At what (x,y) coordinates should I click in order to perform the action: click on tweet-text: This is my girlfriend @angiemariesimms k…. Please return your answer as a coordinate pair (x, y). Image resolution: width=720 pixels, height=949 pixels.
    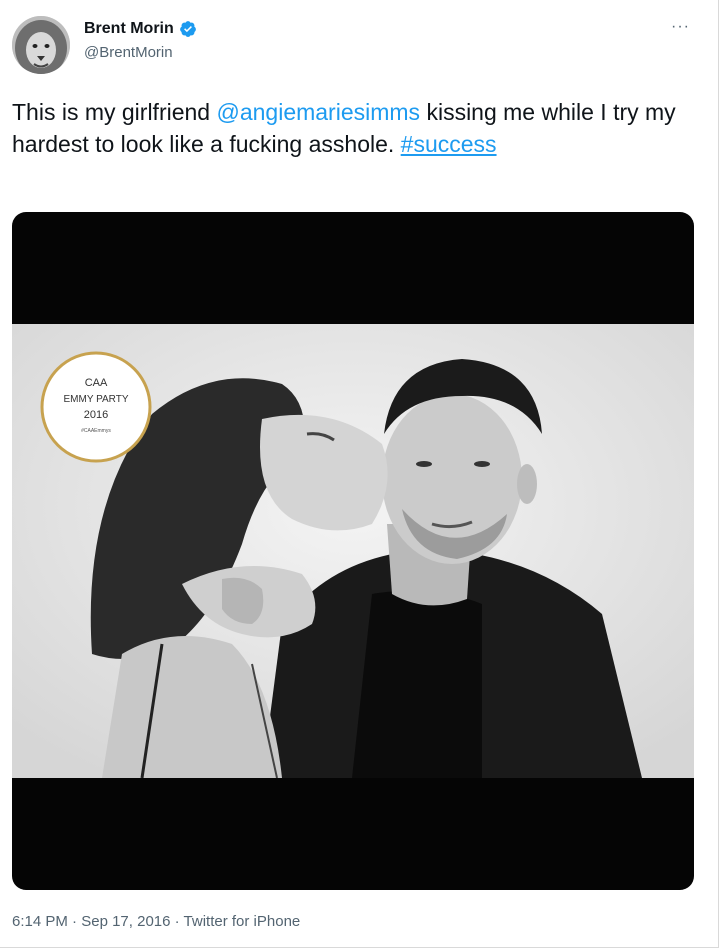
    Looking at the image, I should click on (357, 128).